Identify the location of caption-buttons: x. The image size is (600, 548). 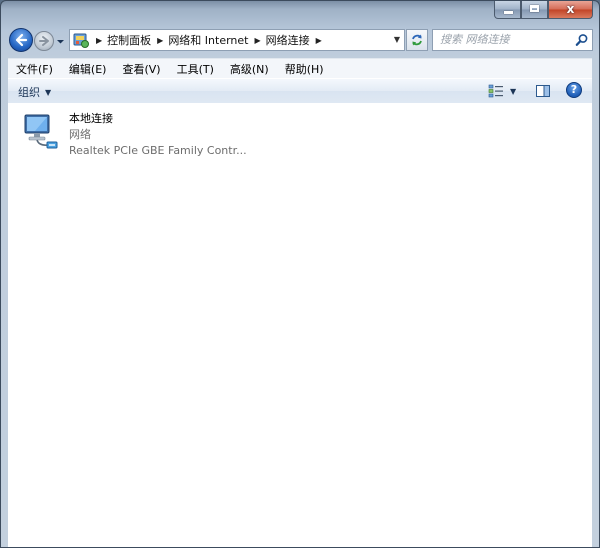
(543, 10).